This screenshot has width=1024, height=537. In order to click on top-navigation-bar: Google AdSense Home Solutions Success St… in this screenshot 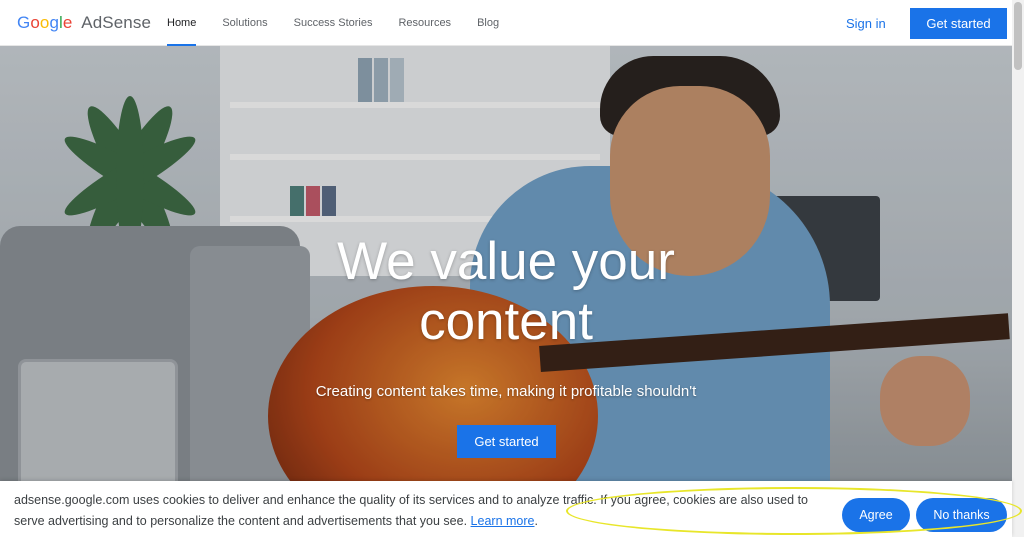, I will do `click(506, 23)`.